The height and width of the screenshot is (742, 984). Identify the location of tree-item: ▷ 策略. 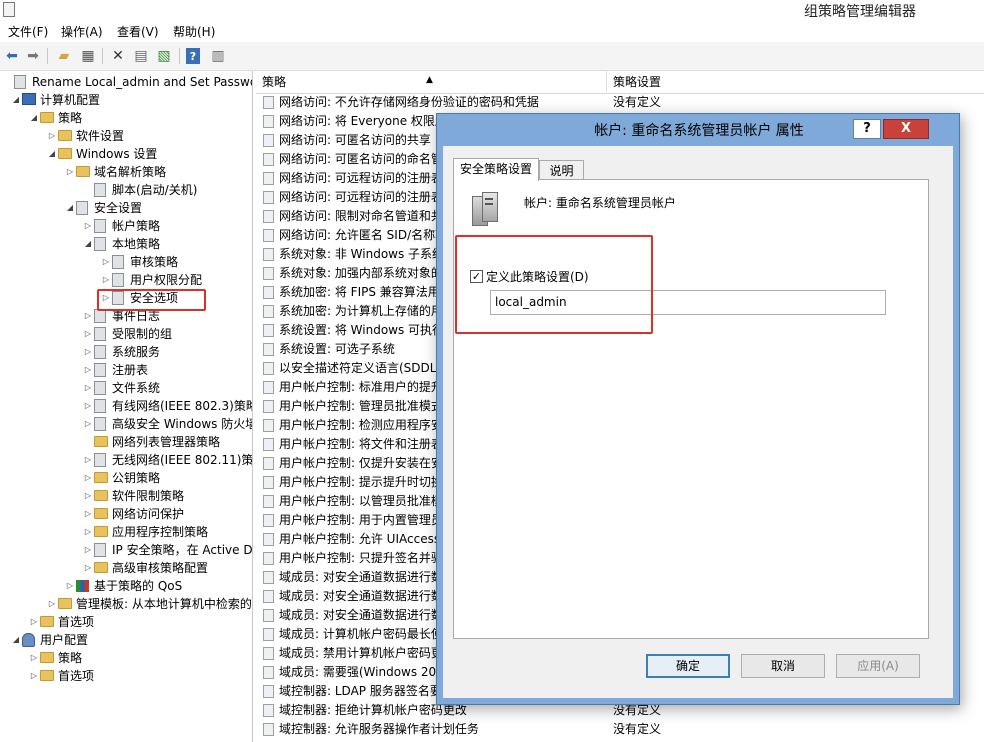
(126, 658).